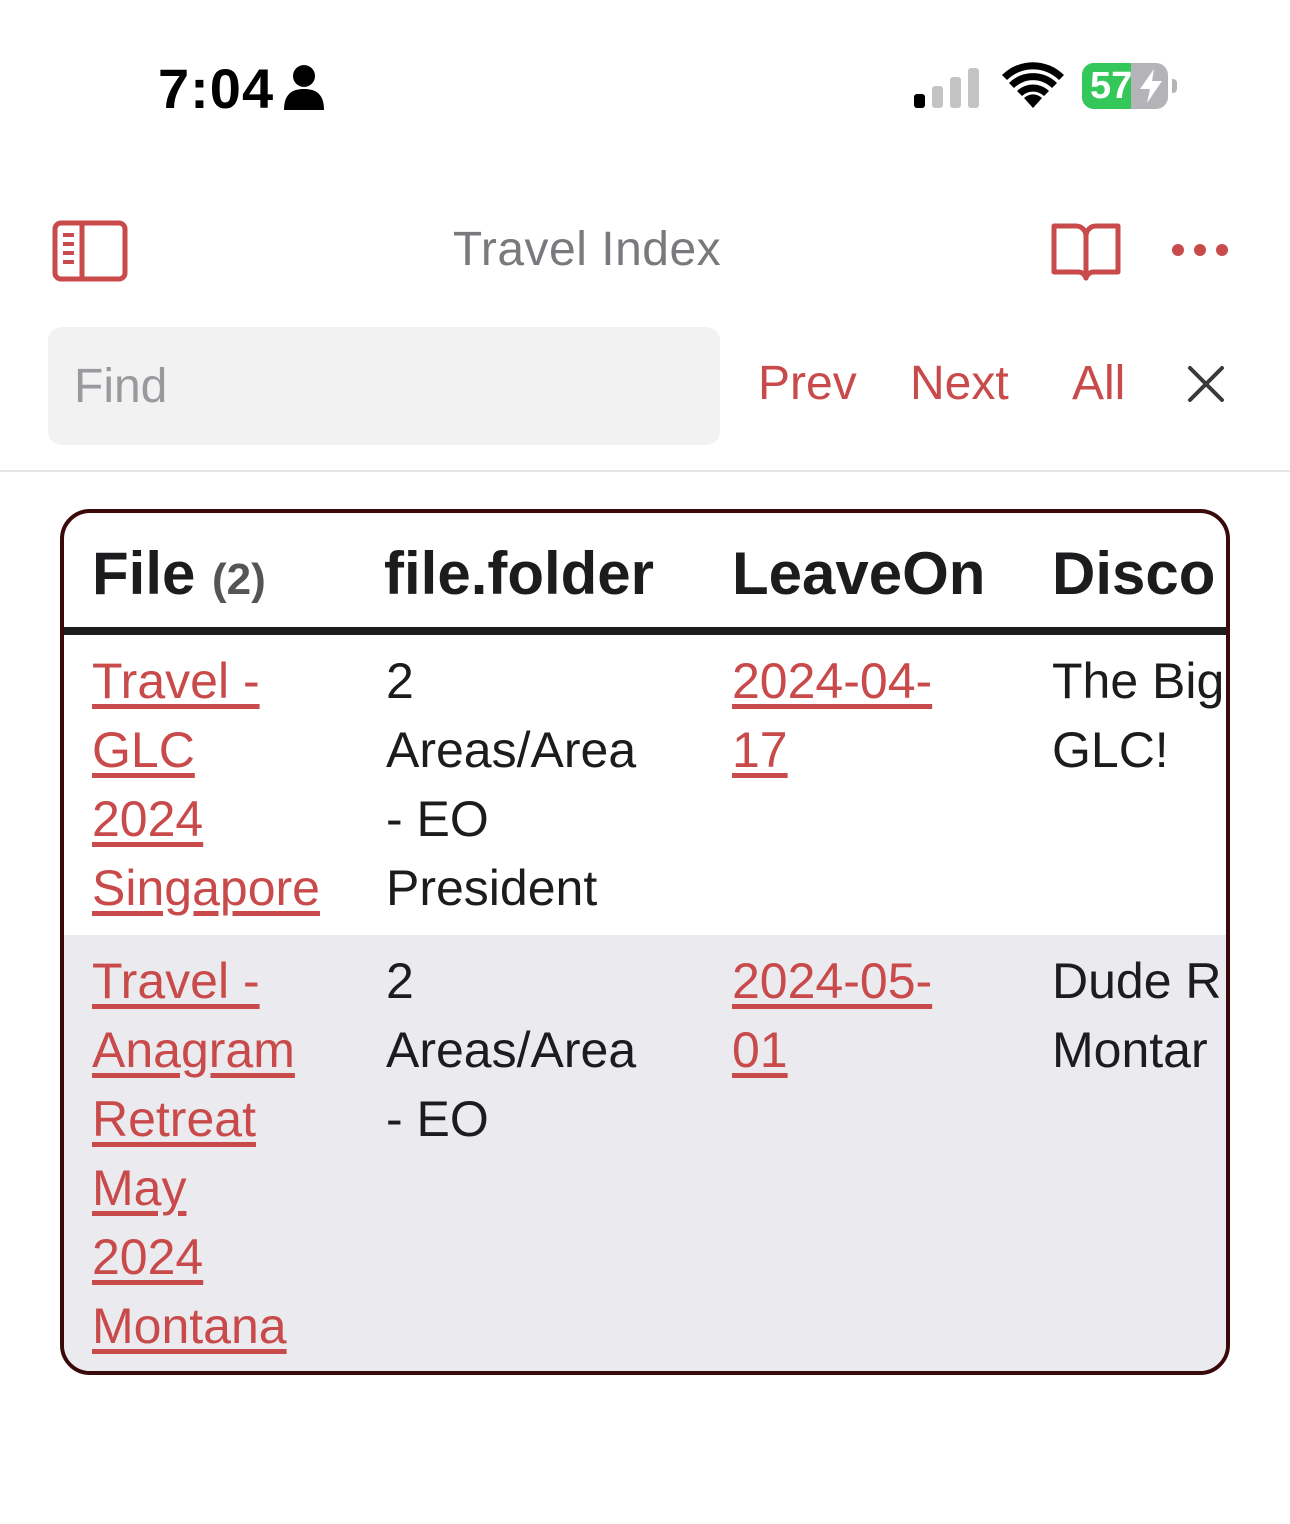 The image size is (1290, 1524). Describe the element at coordinates (189, 1326) in the screenshot. I see `link-line: Montana` at that location.